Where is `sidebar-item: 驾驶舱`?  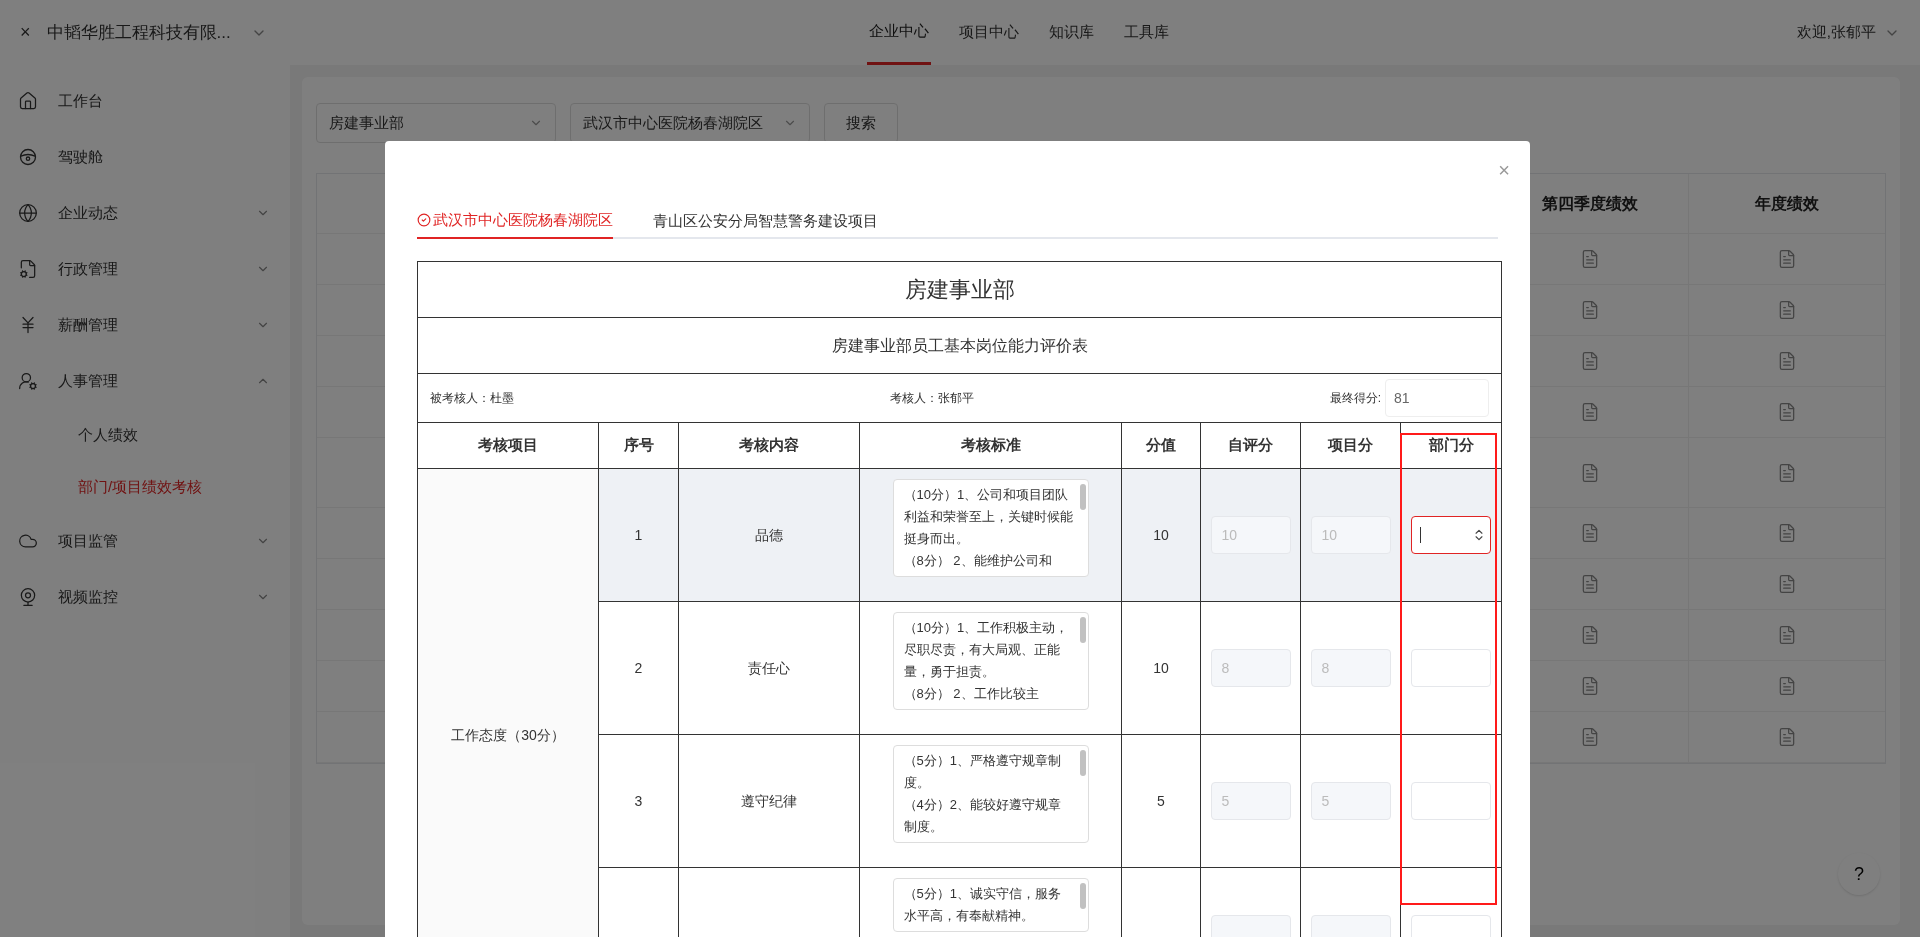 sidebar-item: 驾驶舱 is located at coordinates (145, 157).